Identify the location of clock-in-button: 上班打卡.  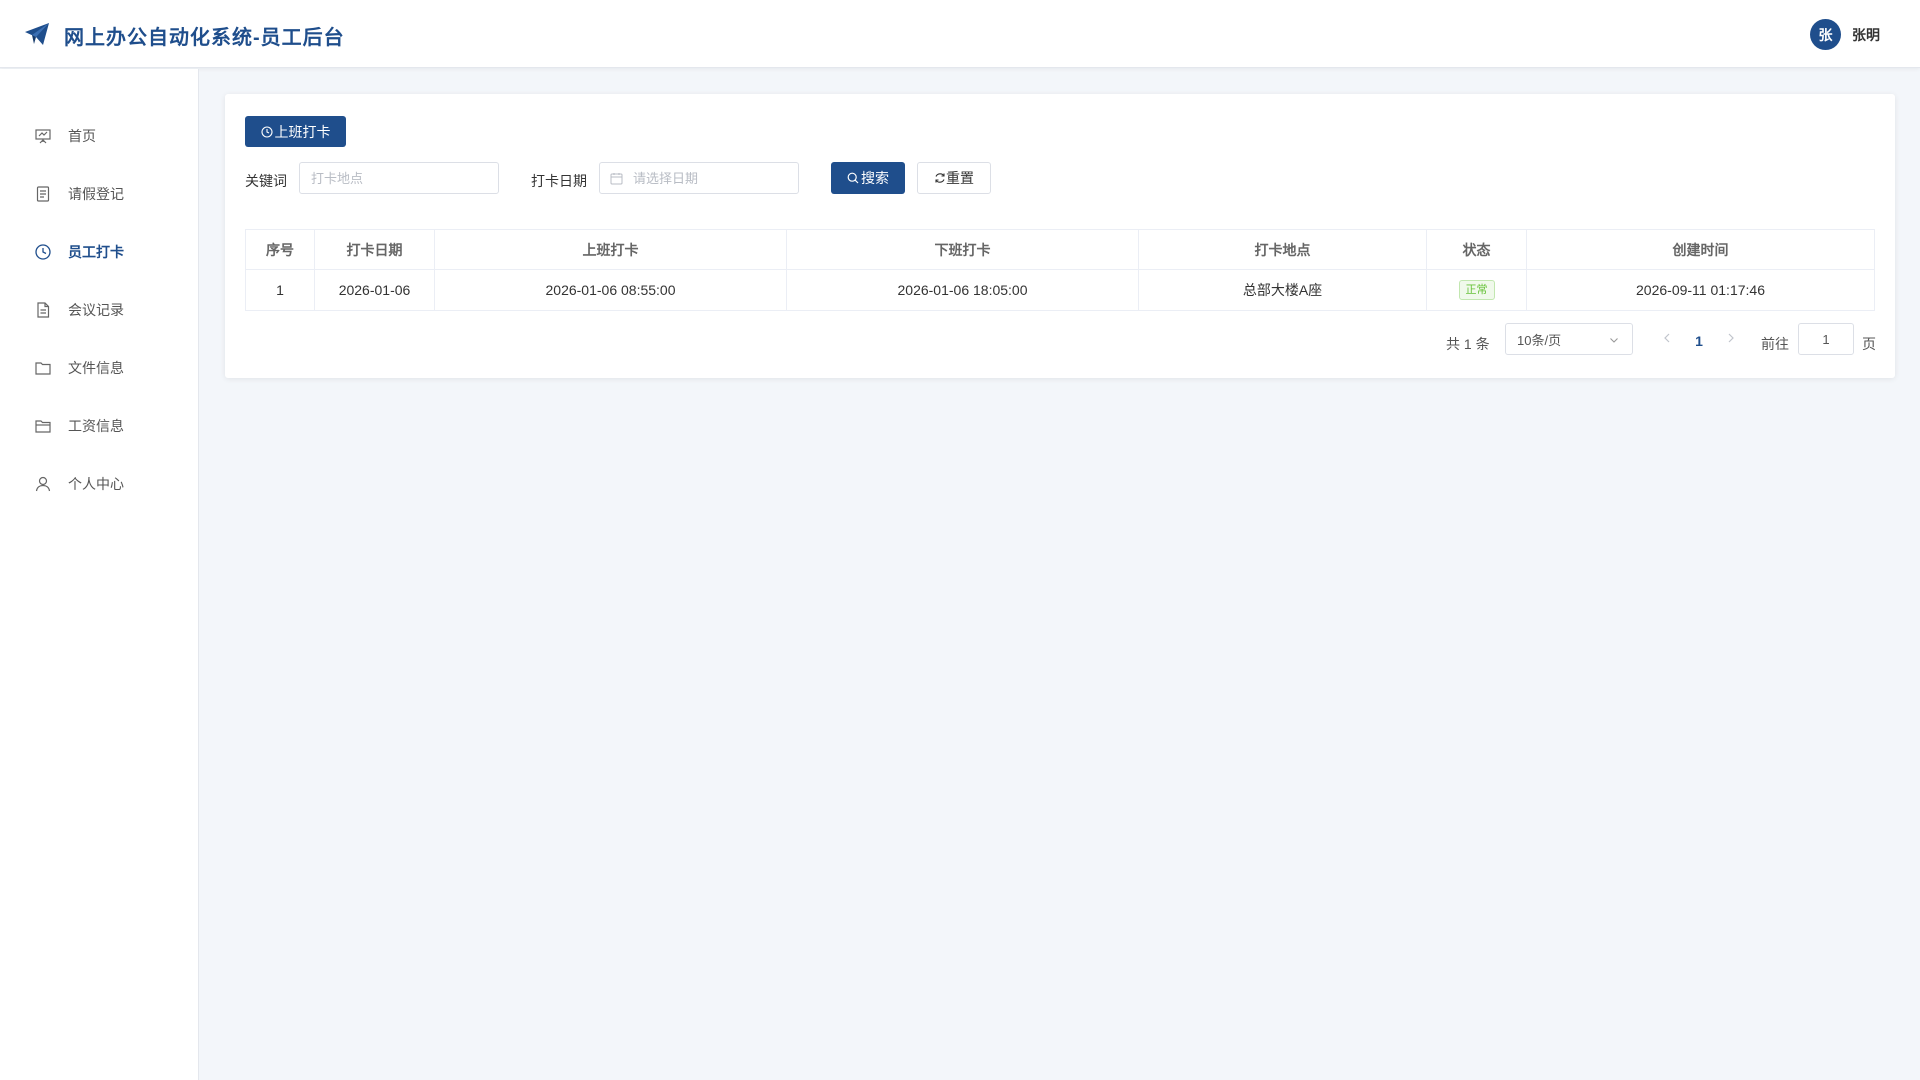
(295, 131).